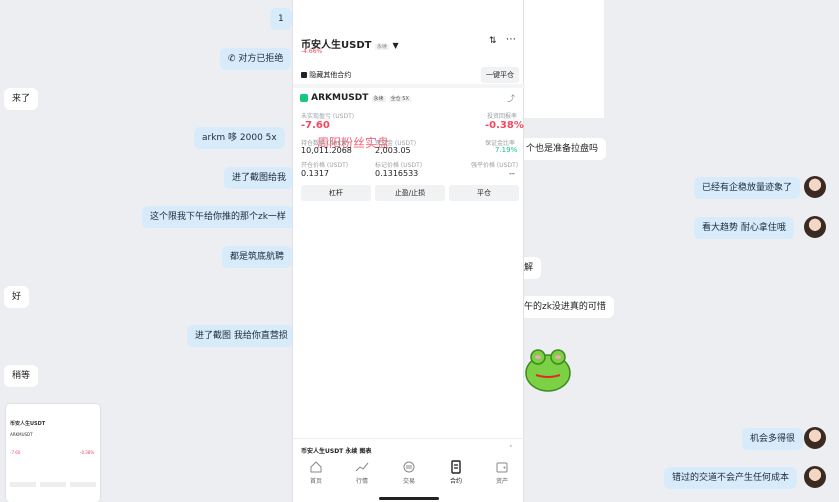 The width and height of the screenshot is (839, 502). What do you see at coordinates (336, 450) in the screenshot?
I see `chart-footer-label: 币安人生USDT 永续 图表` at bounding box center [336, 450].